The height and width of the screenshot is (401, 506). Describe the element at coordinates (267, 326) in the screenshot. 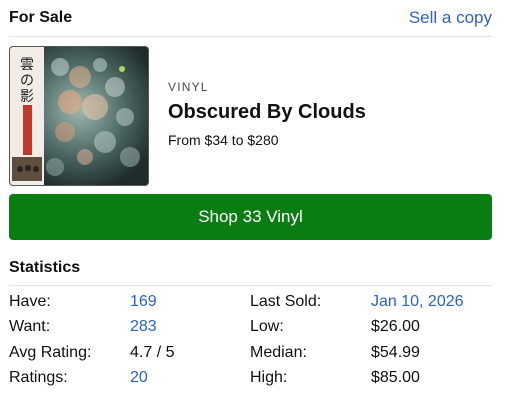

I see `low-label: Low:` at that location.